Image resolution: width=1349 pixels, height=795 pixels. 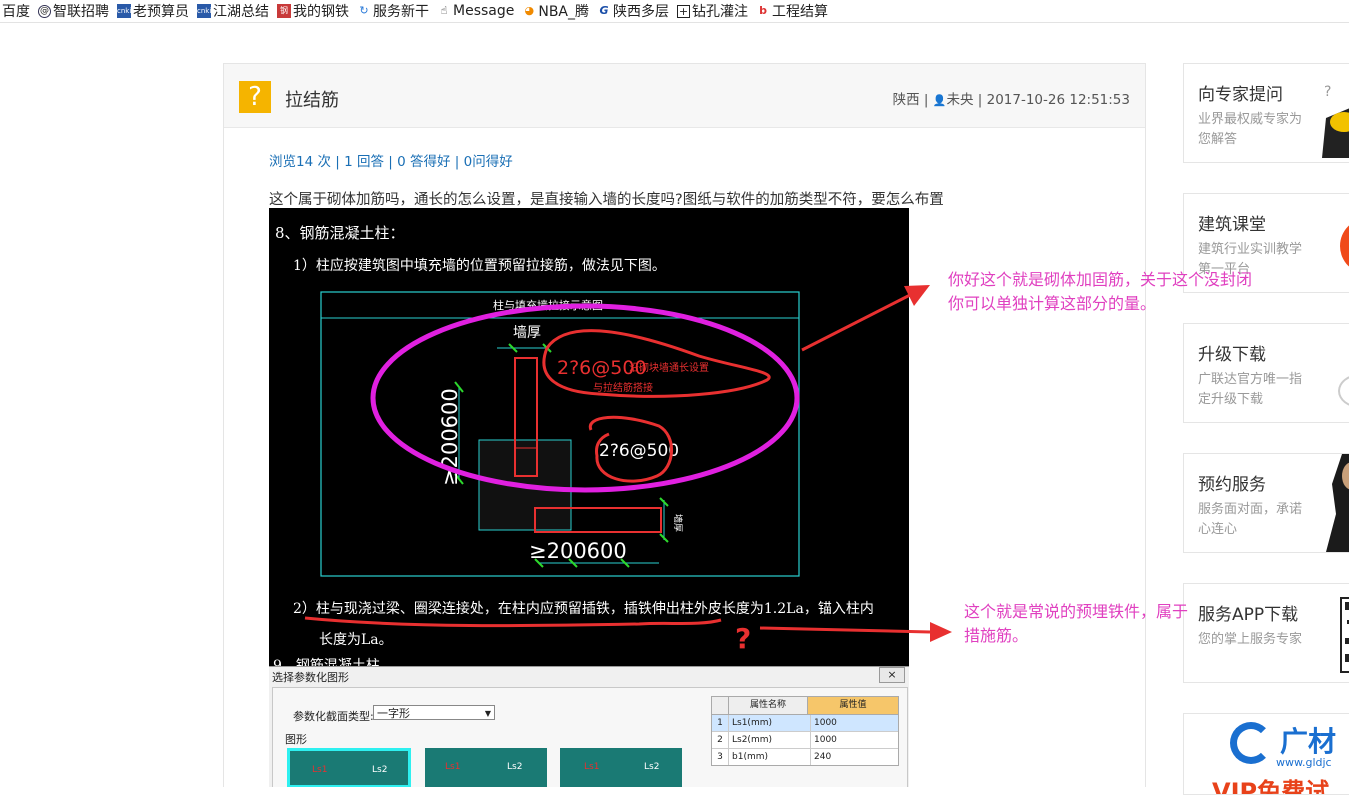 What do you see at coordinates (743, 638) in the screenshot?
I see `question-mark-annotation: ?` at bounding box center [743, 638].